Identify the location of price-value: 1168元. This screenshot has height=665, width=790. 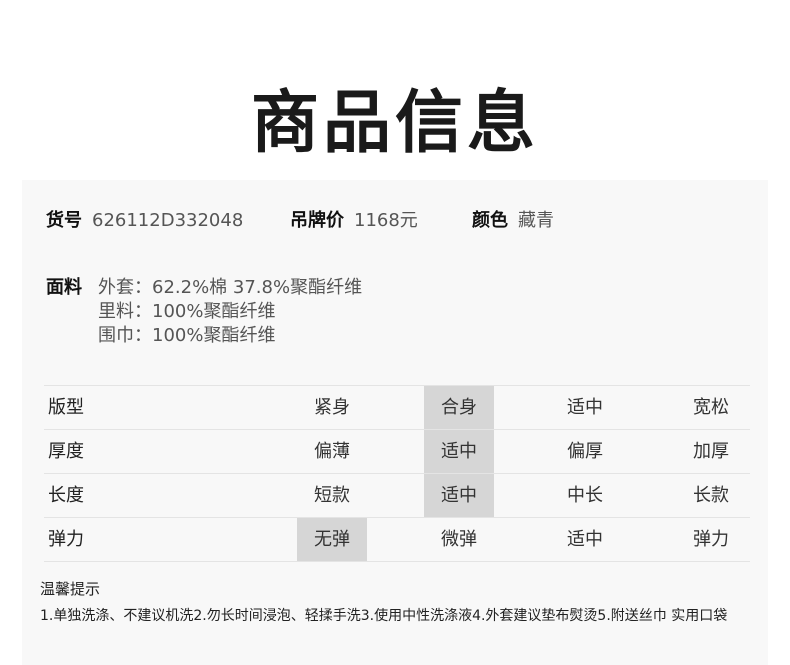
(386, 220).